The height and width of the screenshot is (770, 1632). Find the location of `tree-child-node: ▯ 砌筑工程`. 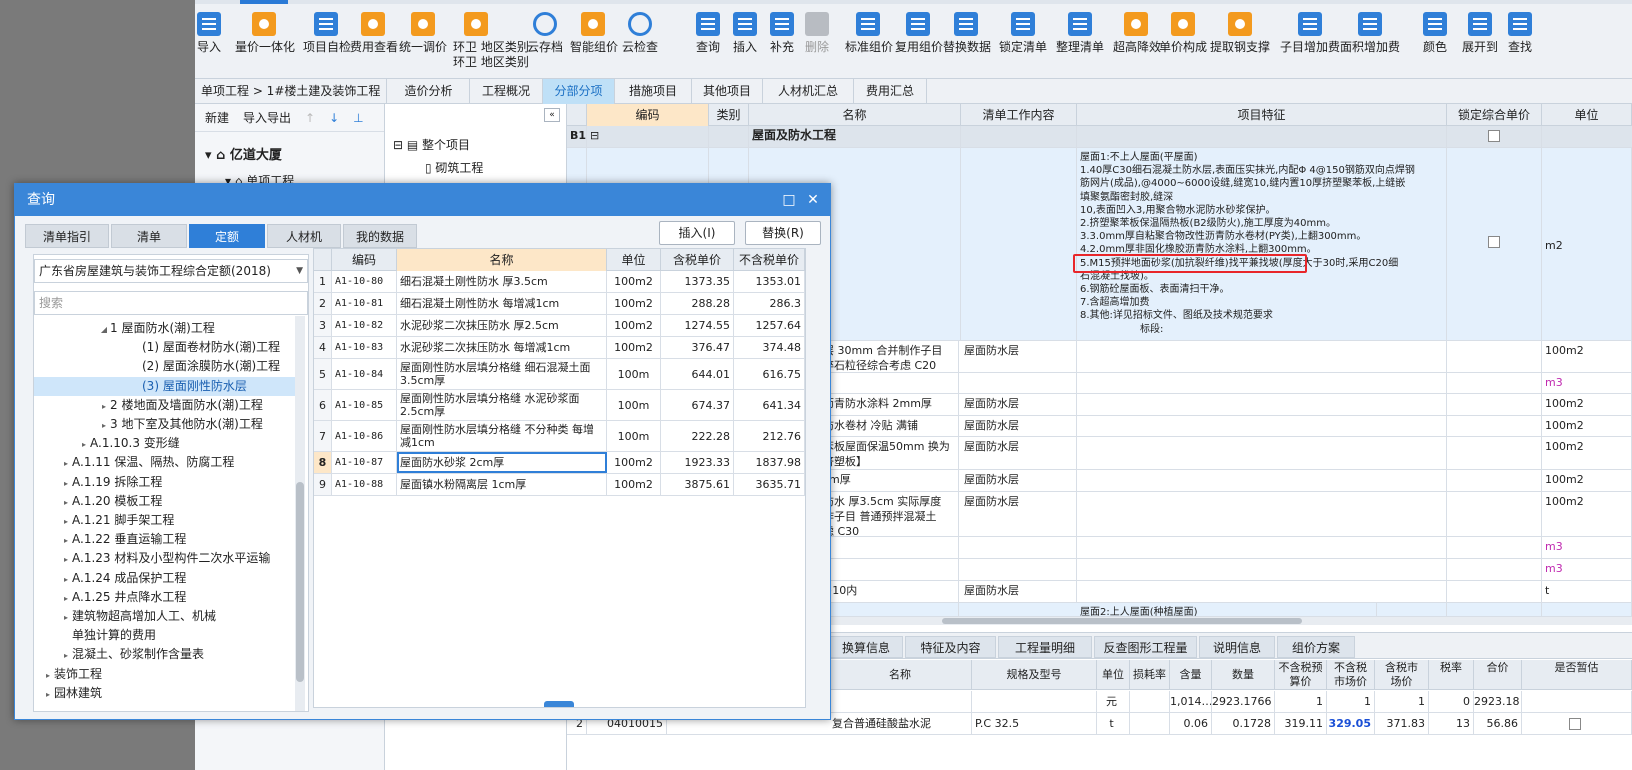

tree-child-node: ▯ 砌筑工程 is located at coordinates (454, 167).